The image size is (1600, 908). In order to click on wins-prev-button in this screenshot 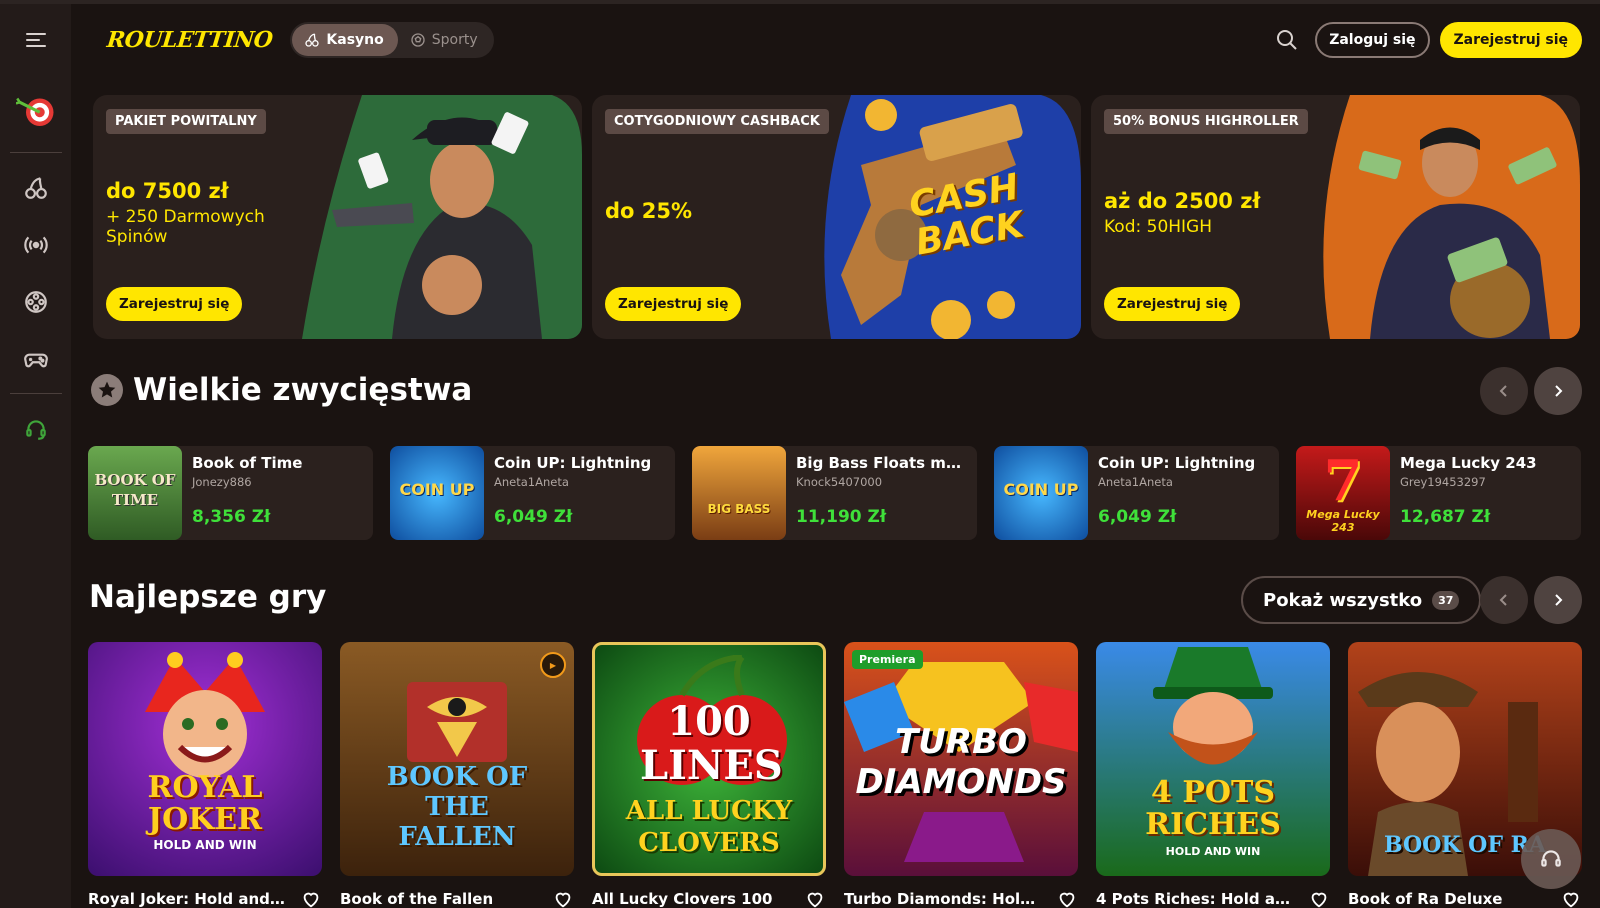, I will do `click(1504, 391)`.